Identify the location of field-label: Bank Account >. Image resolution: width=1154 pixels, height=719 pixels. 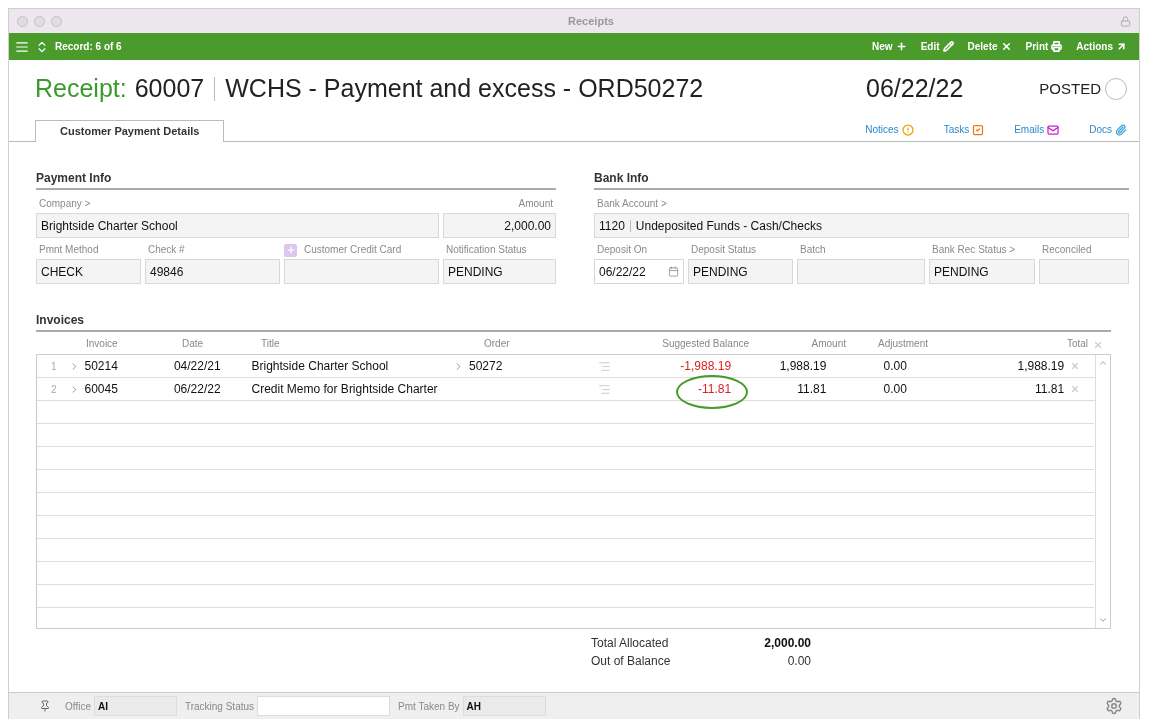
(632, 204).